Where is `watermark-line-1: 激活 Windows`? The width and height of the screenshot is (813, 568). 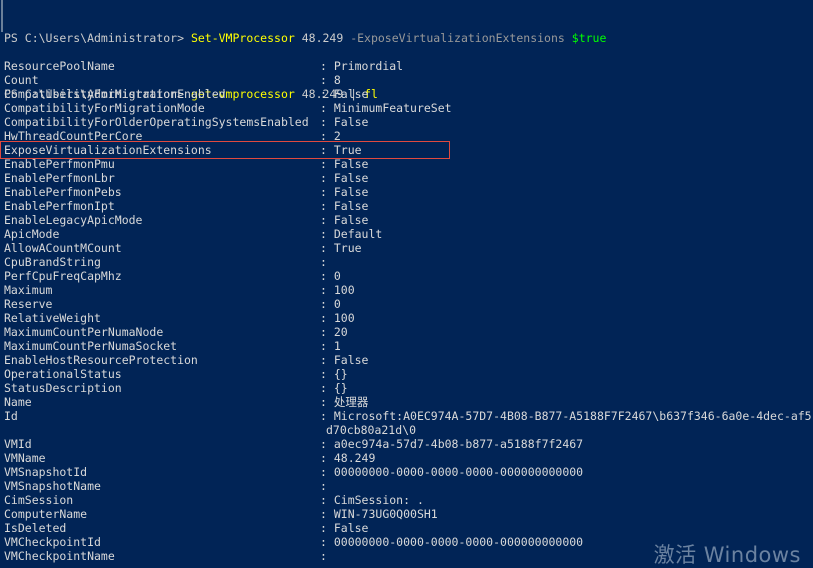
watermark-line-1: 激活 Windows is located at coordinates (727, 555).